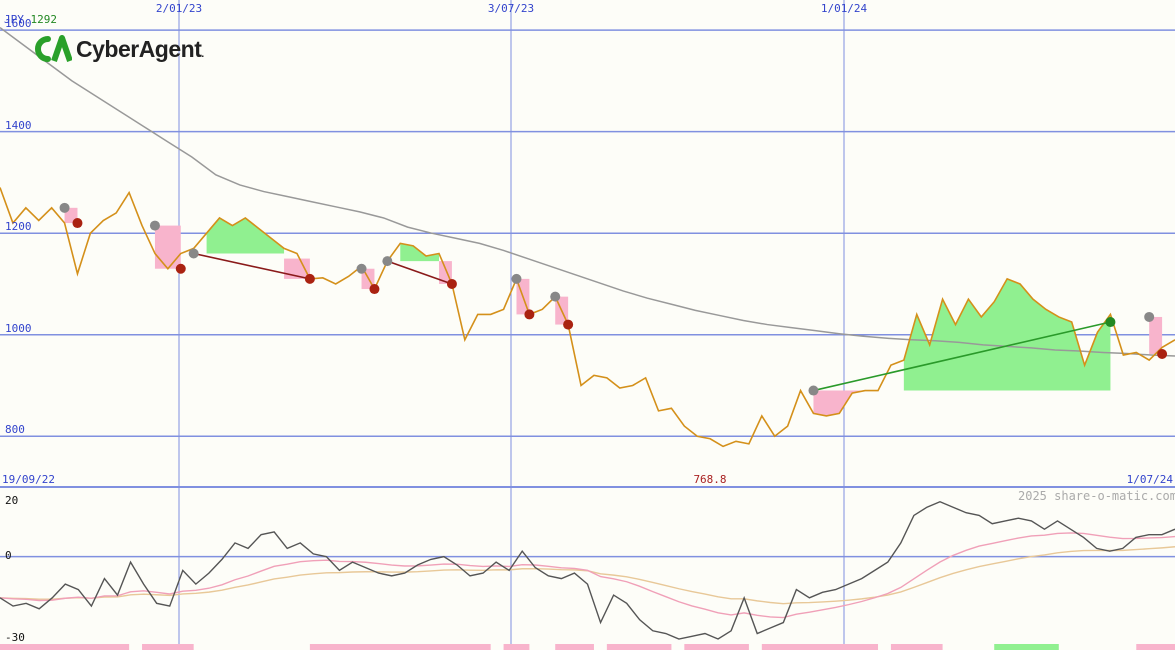  Describe the element at coordinates (53, 48) in the screenshot. I see `cyberagent-logo-mark-icon` at that location.